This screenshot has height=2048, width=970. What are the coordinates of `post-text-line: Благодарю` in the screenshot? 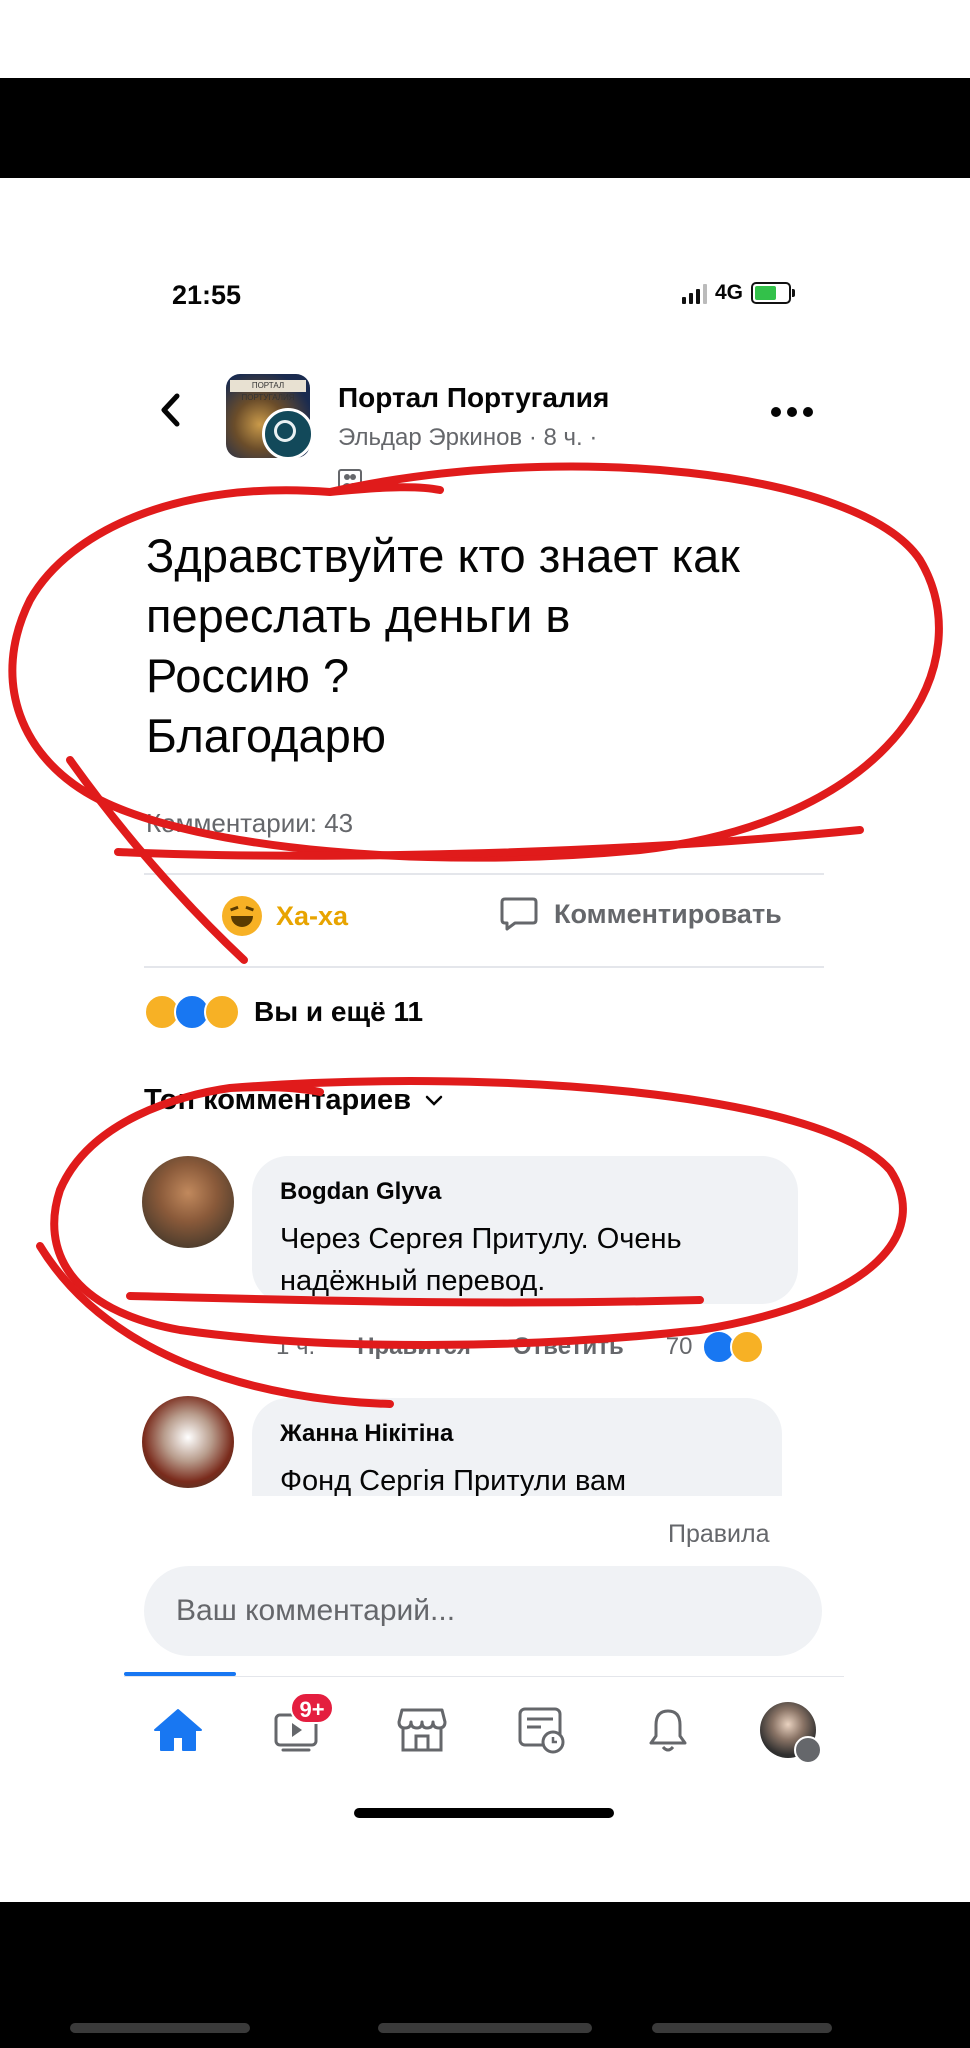 It's located at (266, 735).